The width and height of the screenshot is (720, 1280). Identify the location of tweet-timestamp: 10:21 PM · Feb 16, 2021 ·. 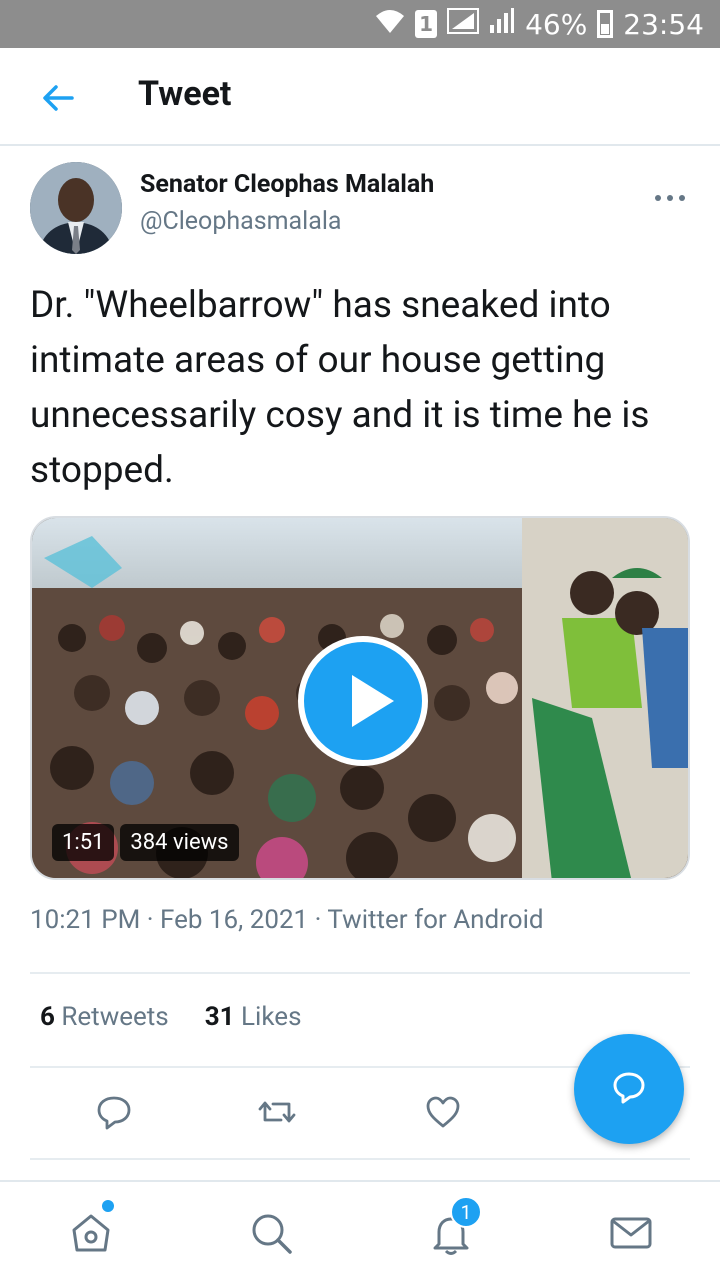
(179, 920).